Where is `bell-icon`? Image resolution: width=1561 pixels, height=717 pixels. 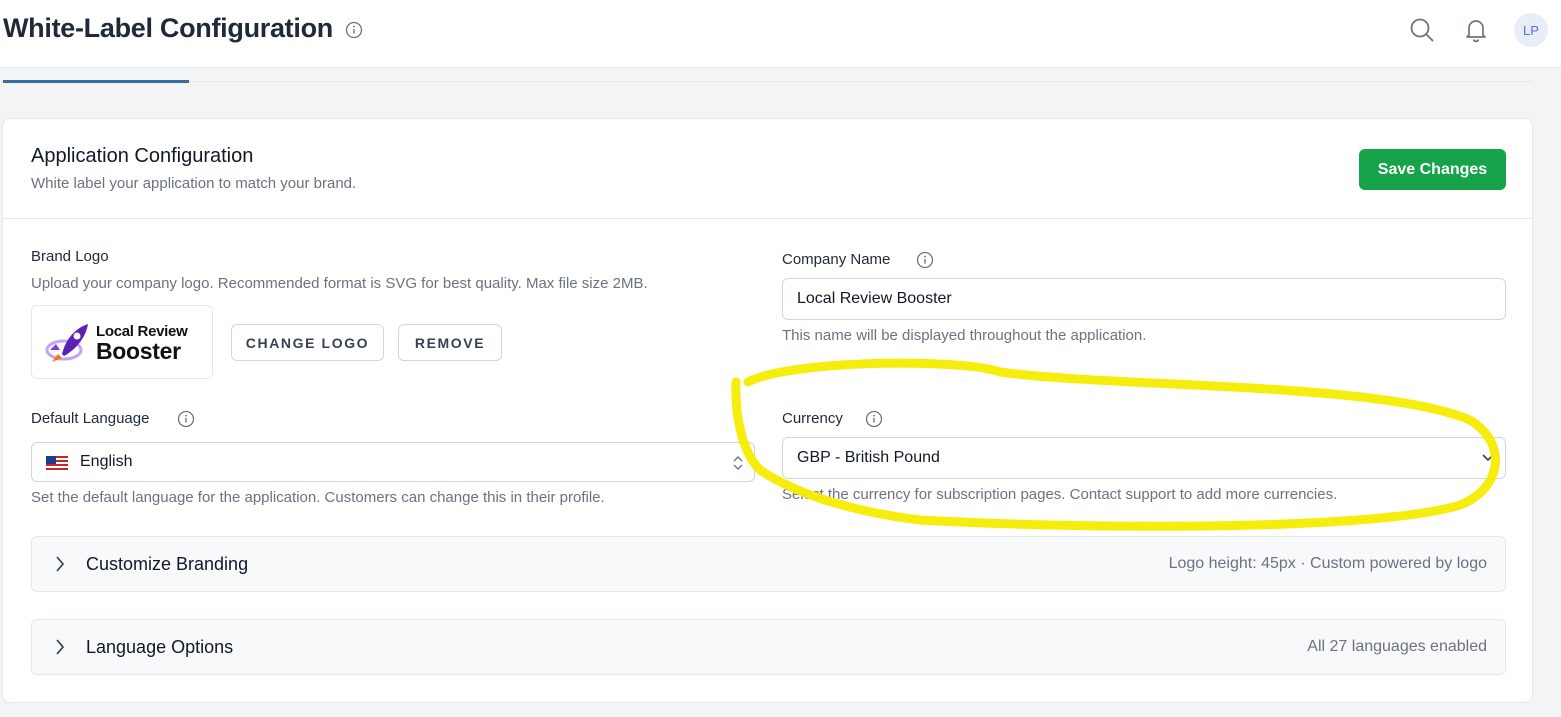
bell-icon is located at coordinates (1476, 30).